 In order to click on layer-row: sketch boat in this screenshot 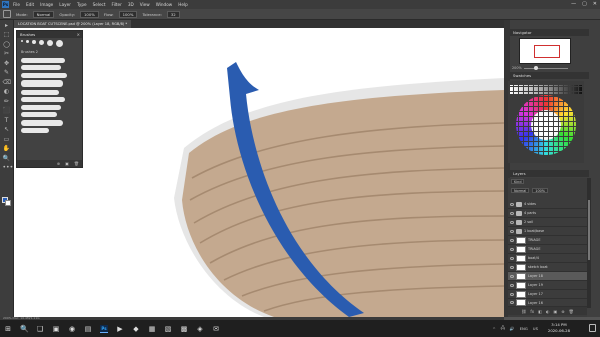, I will do `click(547, 267)`.